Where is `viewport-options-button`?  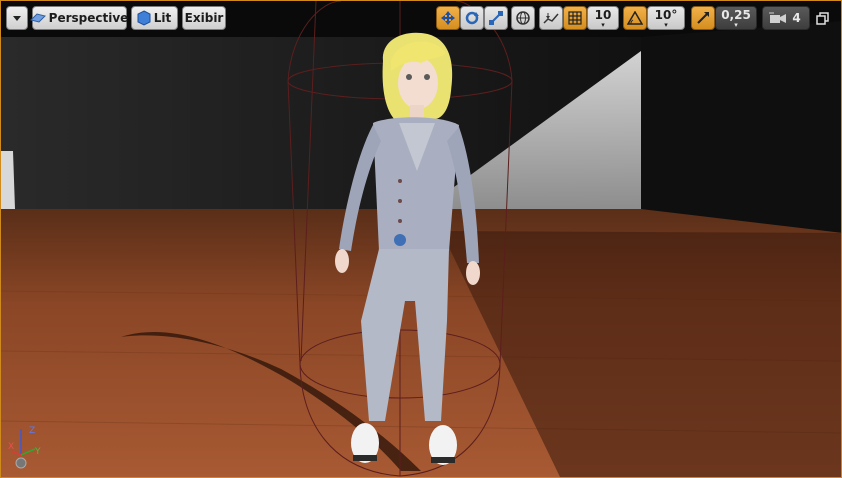
viewport-options-button is located at coordinates (17, 18).